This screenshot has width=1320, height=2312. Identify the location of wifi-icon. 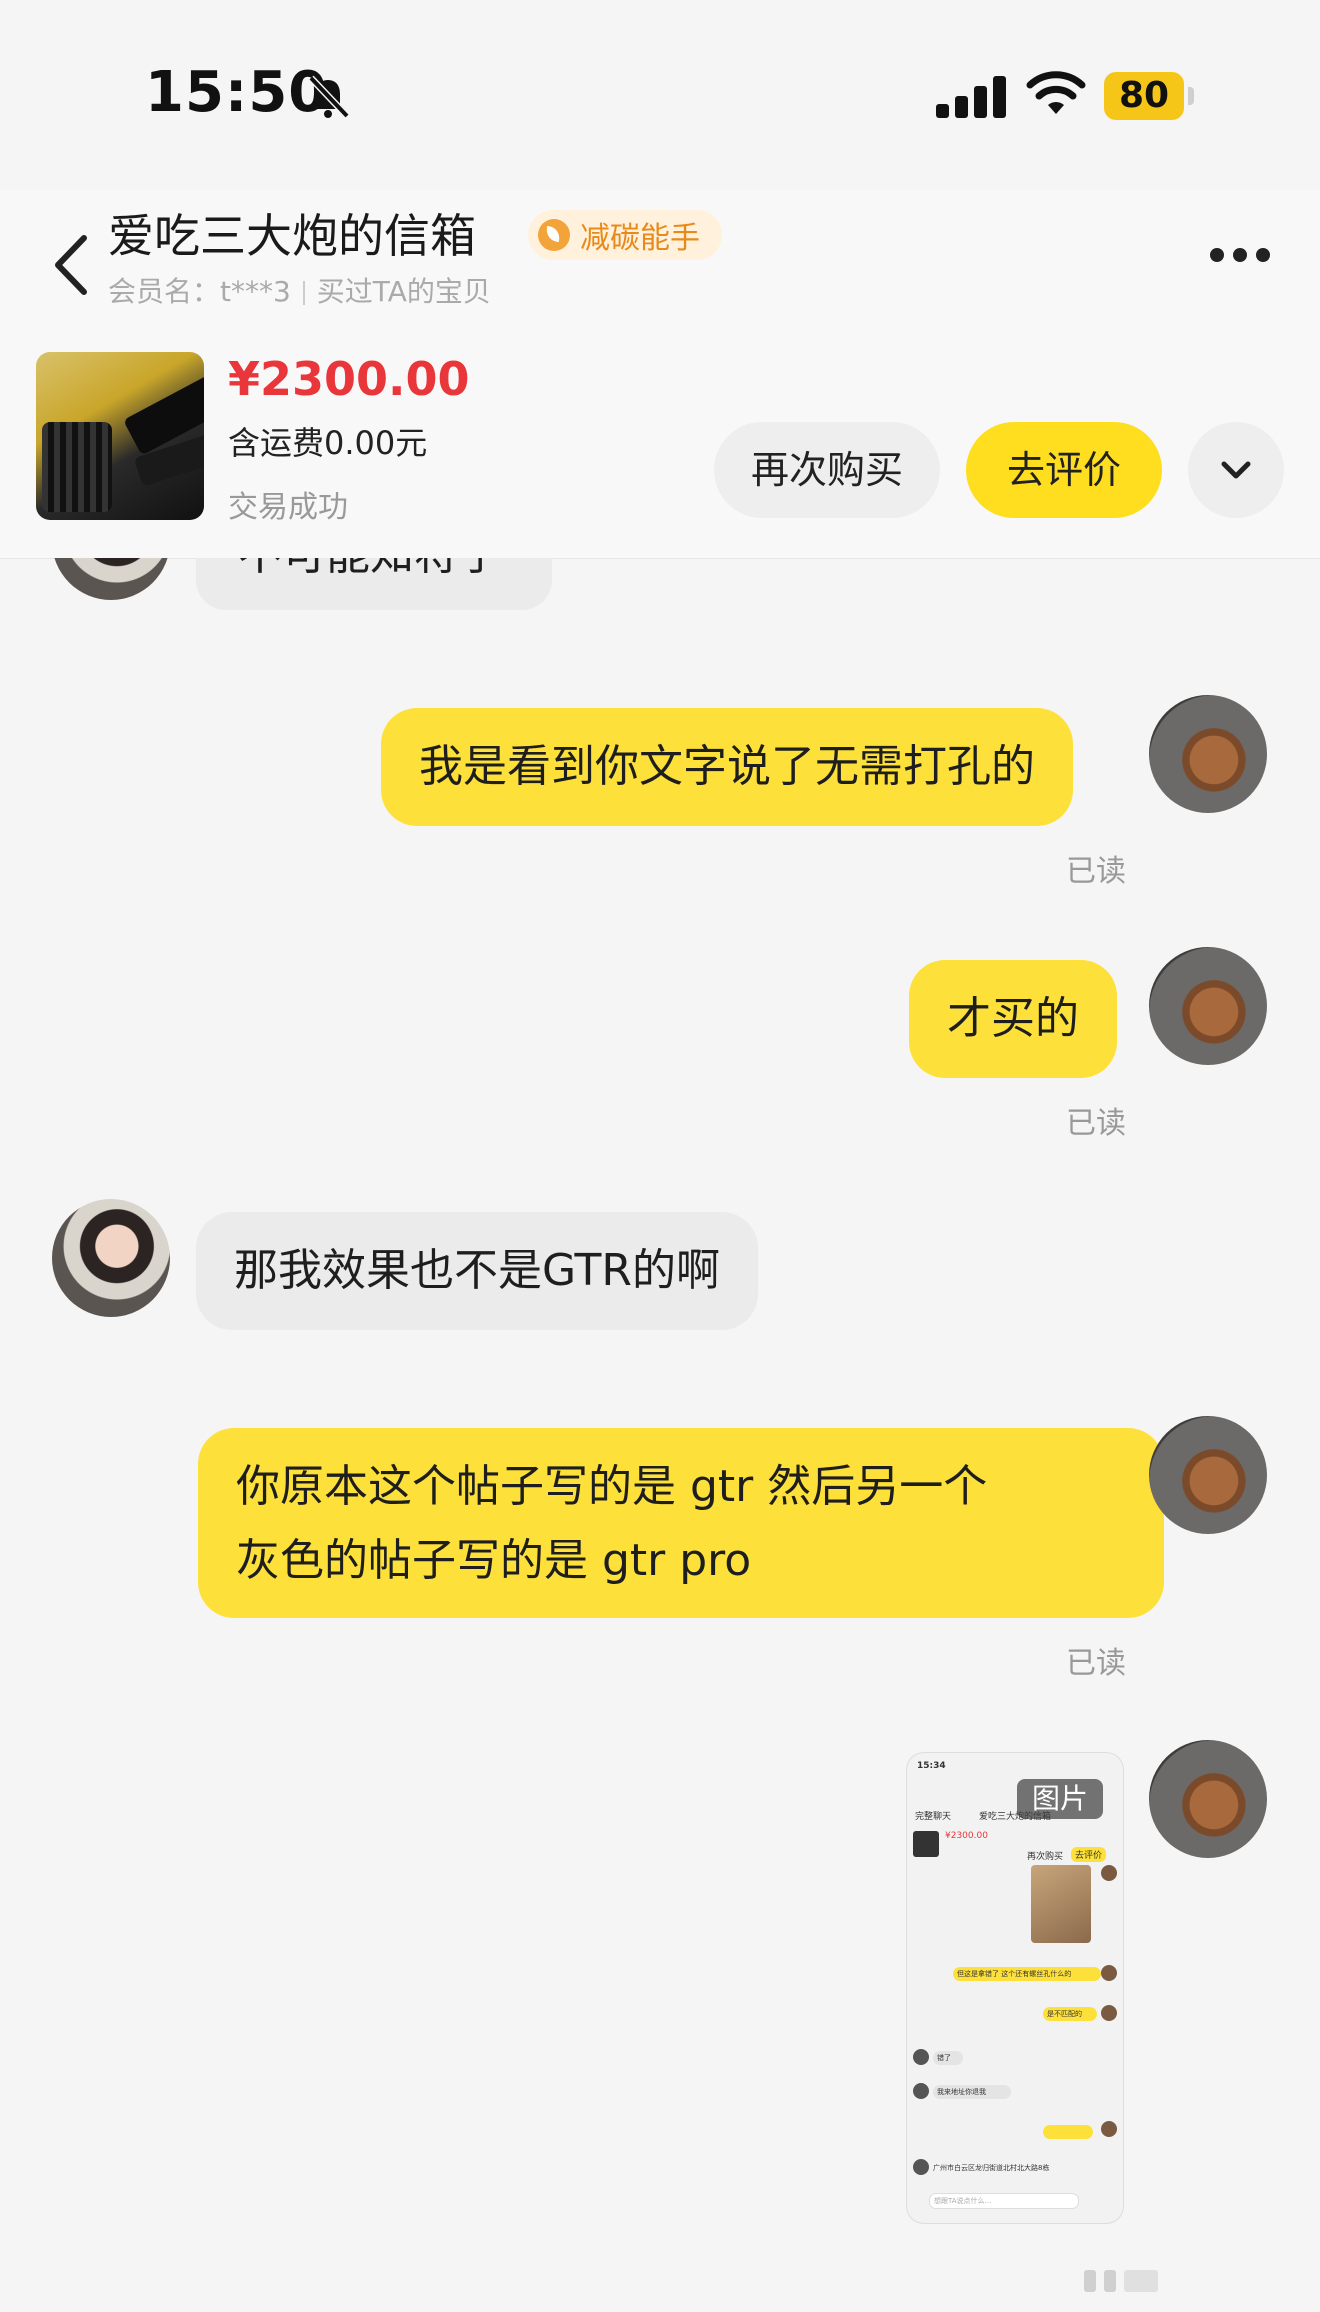
(1056, 92).